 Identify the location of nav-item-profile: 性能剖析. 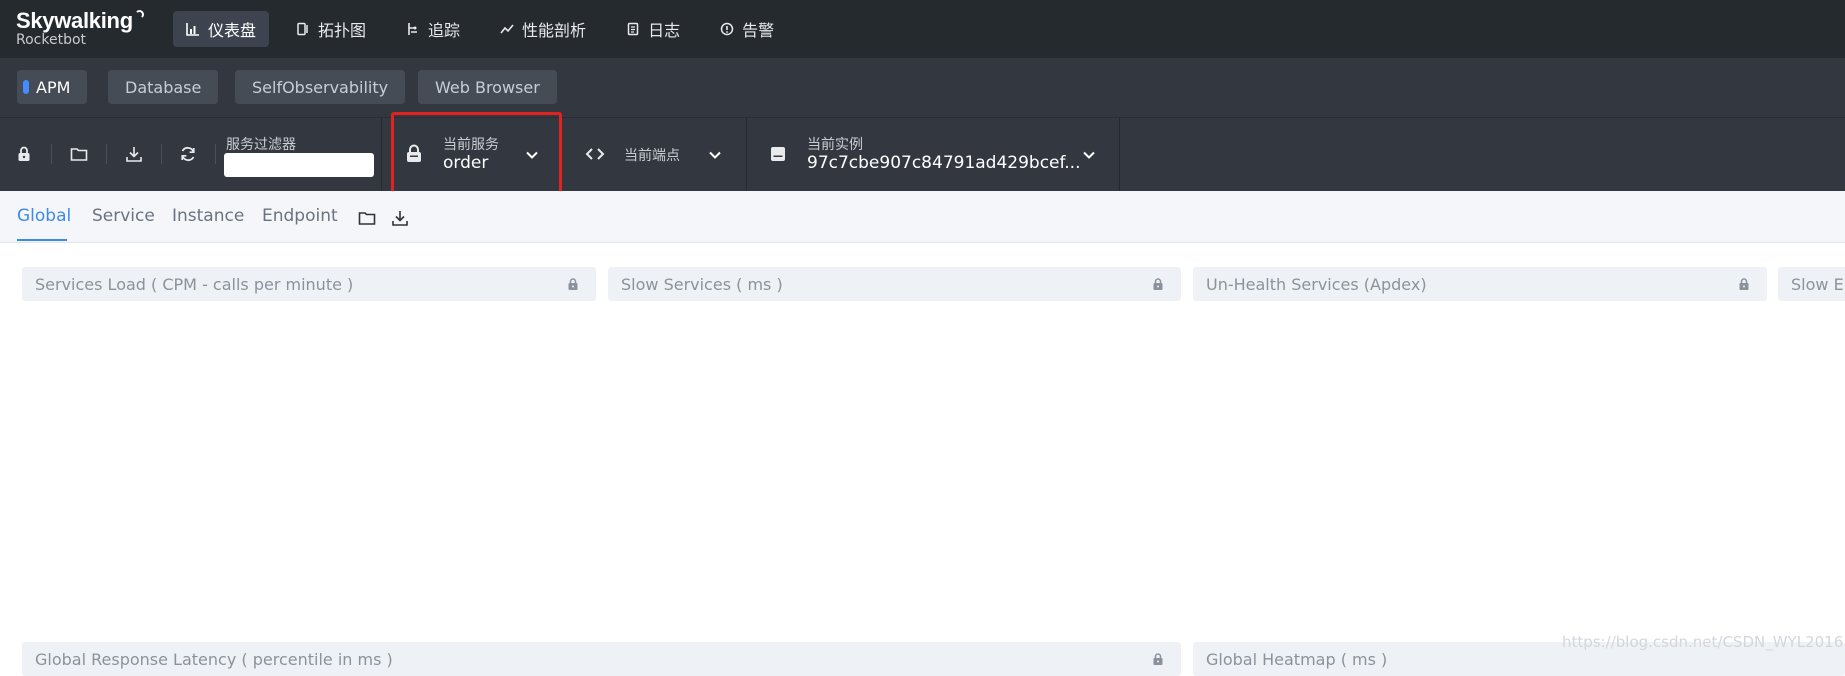
(543, 29).